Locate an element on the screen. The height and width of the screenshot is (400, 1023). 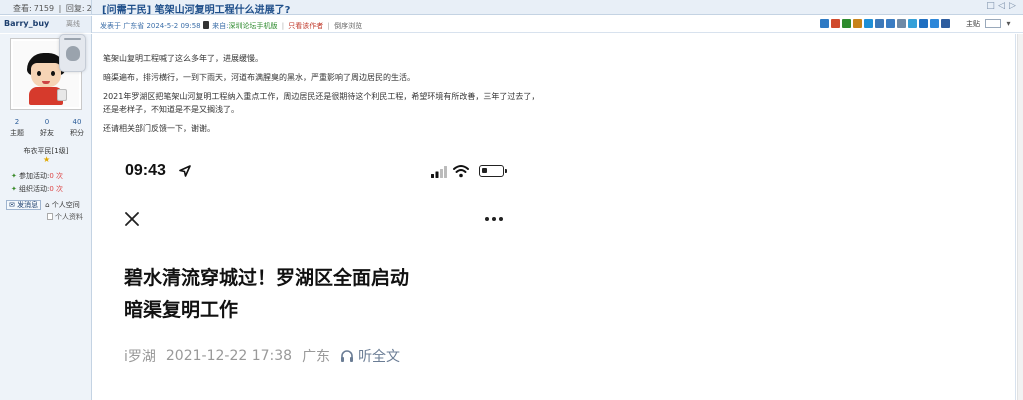
battery-level is located at coordinates (484, 170).